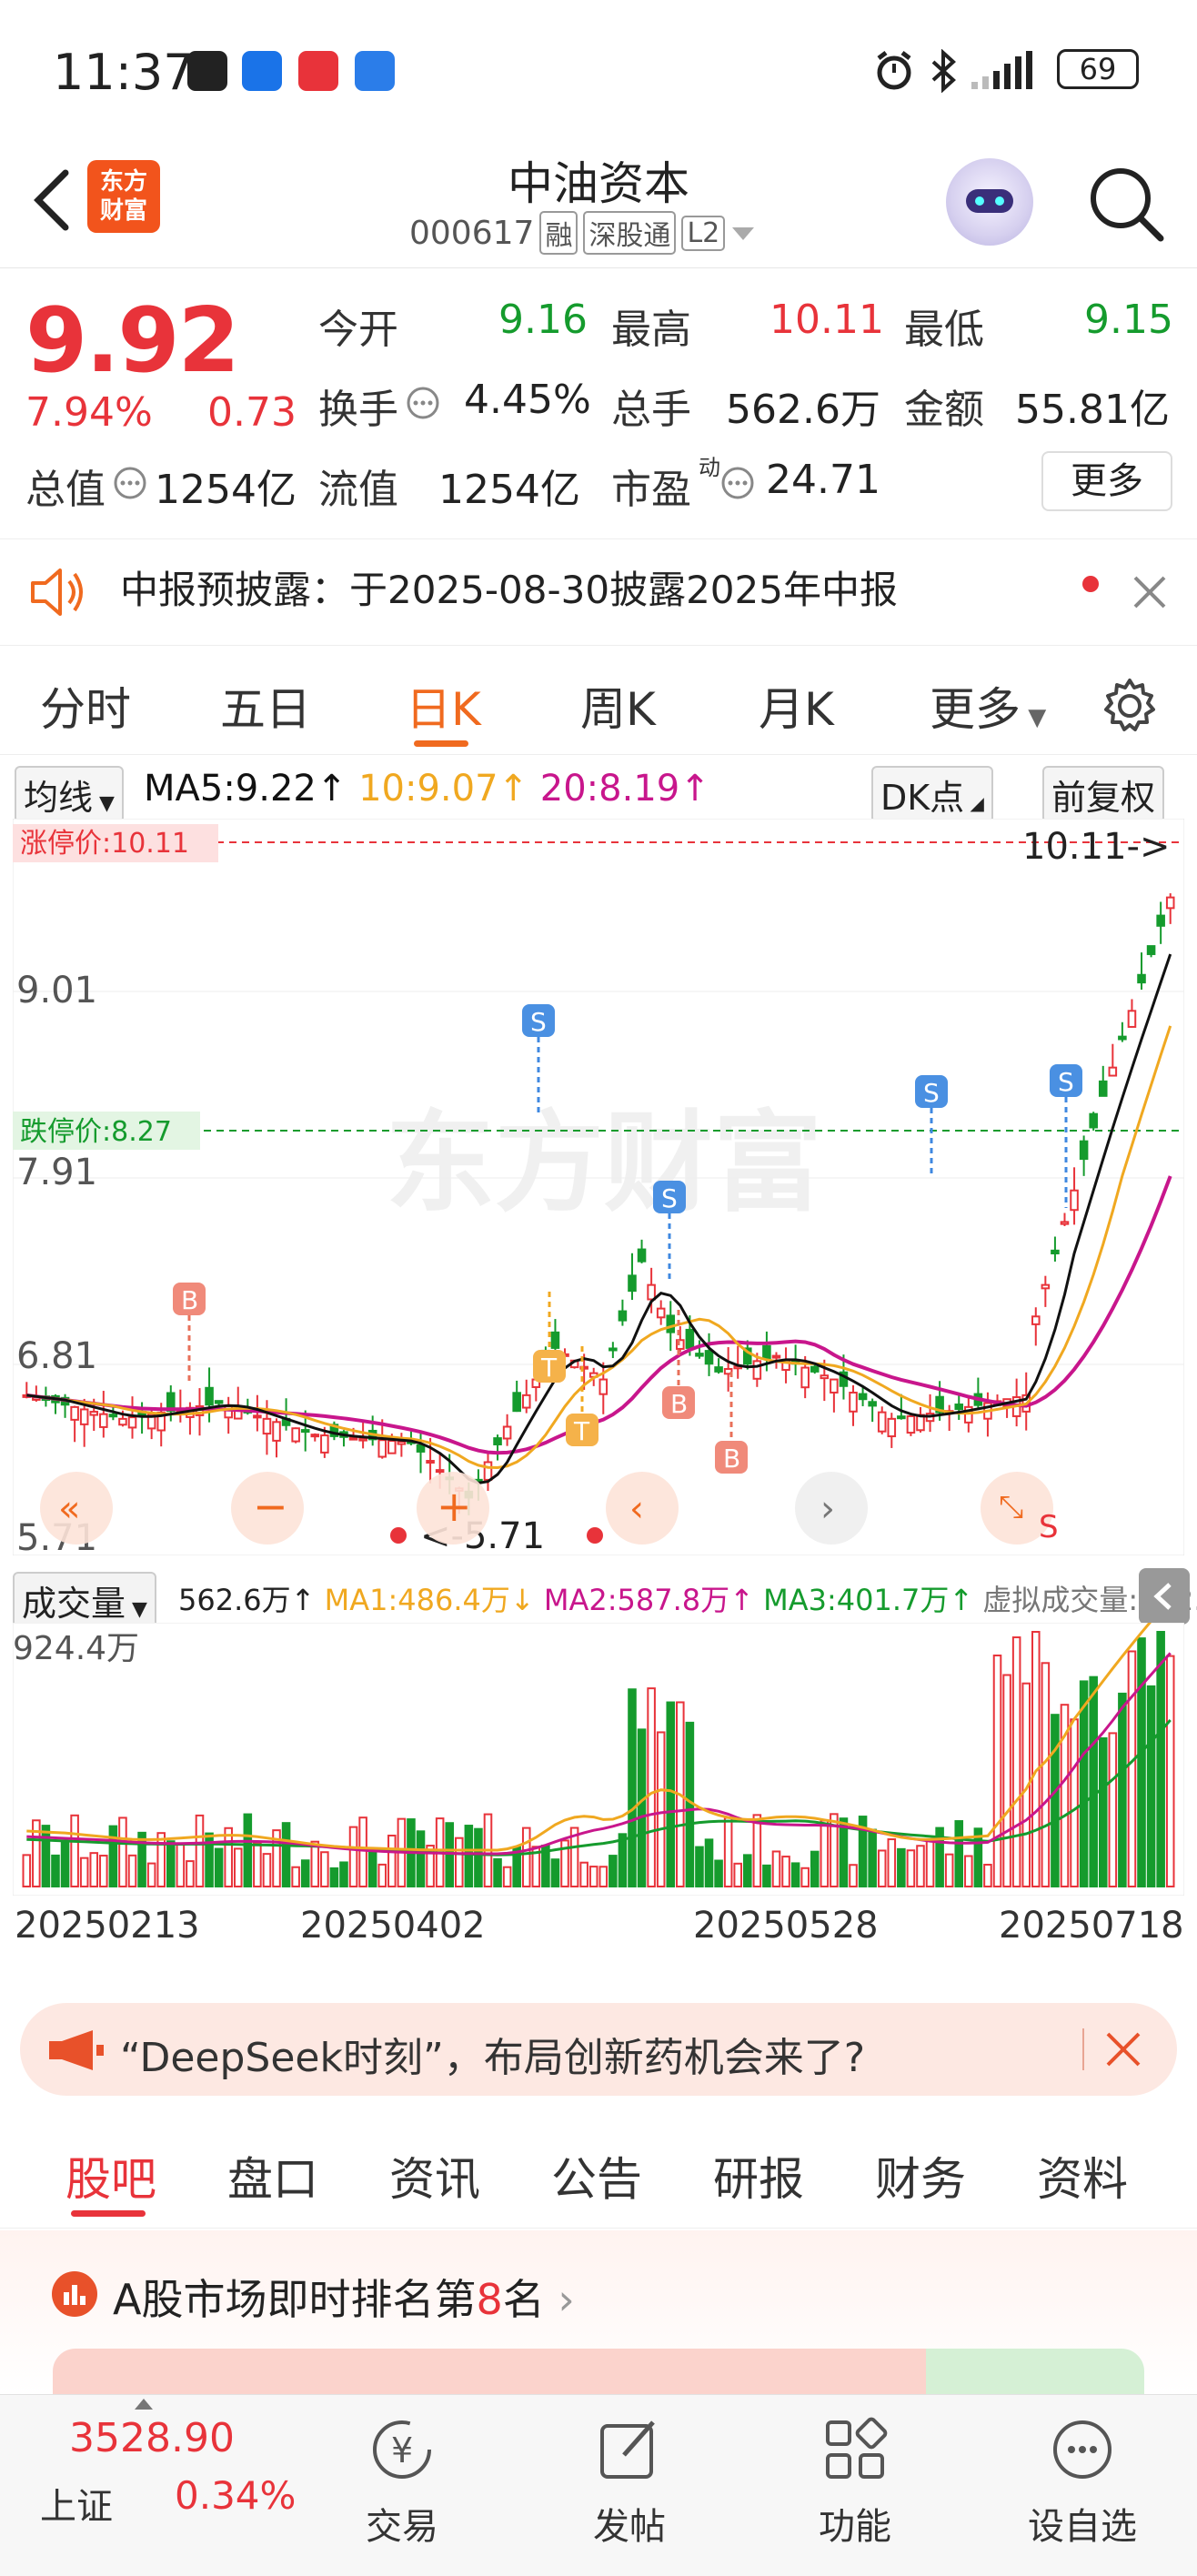 Image resolution: width=1197 pixels, height=2576 pixels. Describe the element at coordinates (1164, 1596) in the screenshot. I see `collapse-panel-button` at that location.